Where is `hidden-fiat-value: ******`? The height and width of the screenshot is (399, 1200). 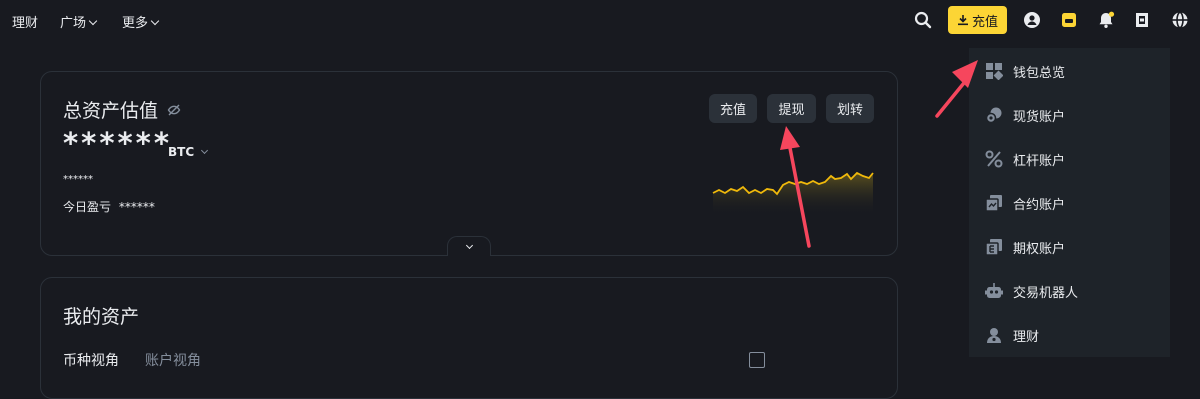 hidden-fiat-value: ****** is located at coordinates (78, 179).